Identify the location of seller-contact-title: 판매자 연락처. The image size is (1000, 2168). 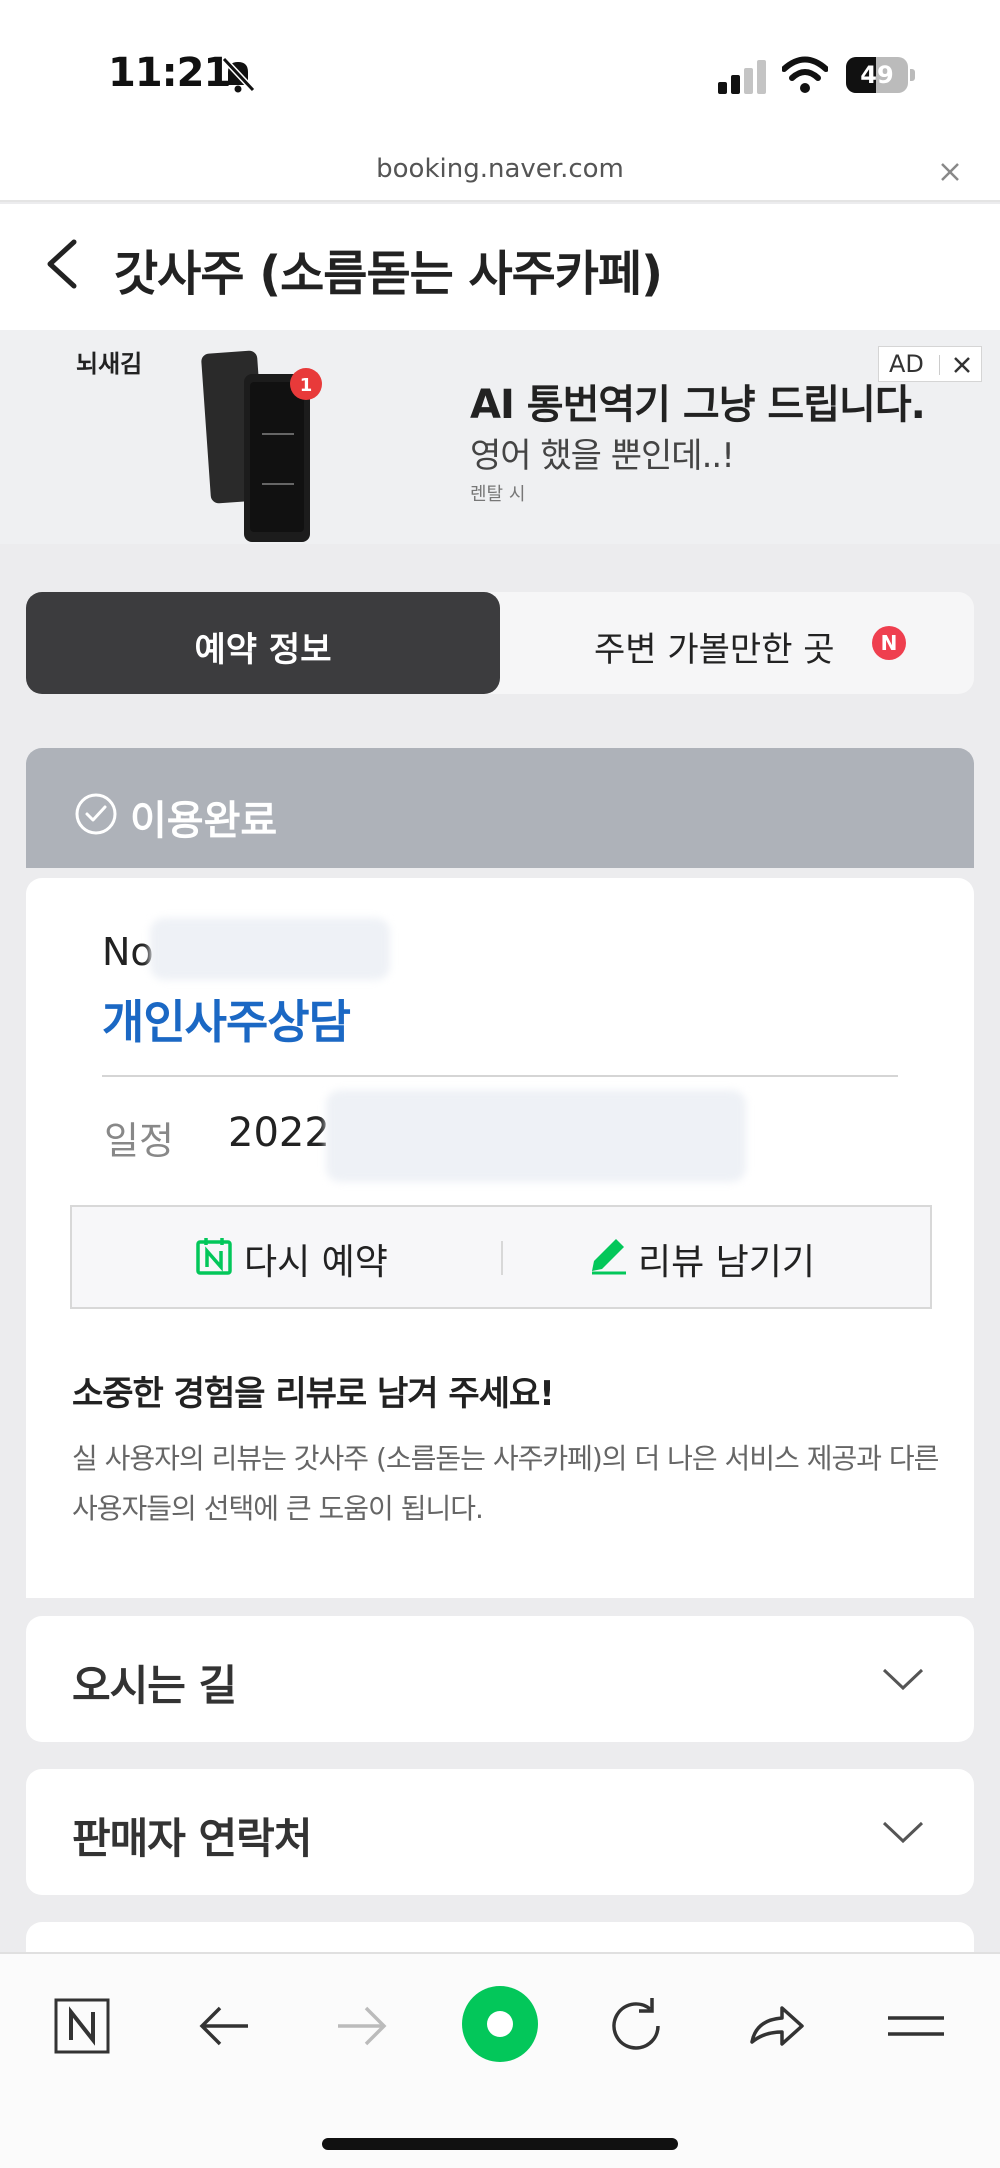
(192, 1838).